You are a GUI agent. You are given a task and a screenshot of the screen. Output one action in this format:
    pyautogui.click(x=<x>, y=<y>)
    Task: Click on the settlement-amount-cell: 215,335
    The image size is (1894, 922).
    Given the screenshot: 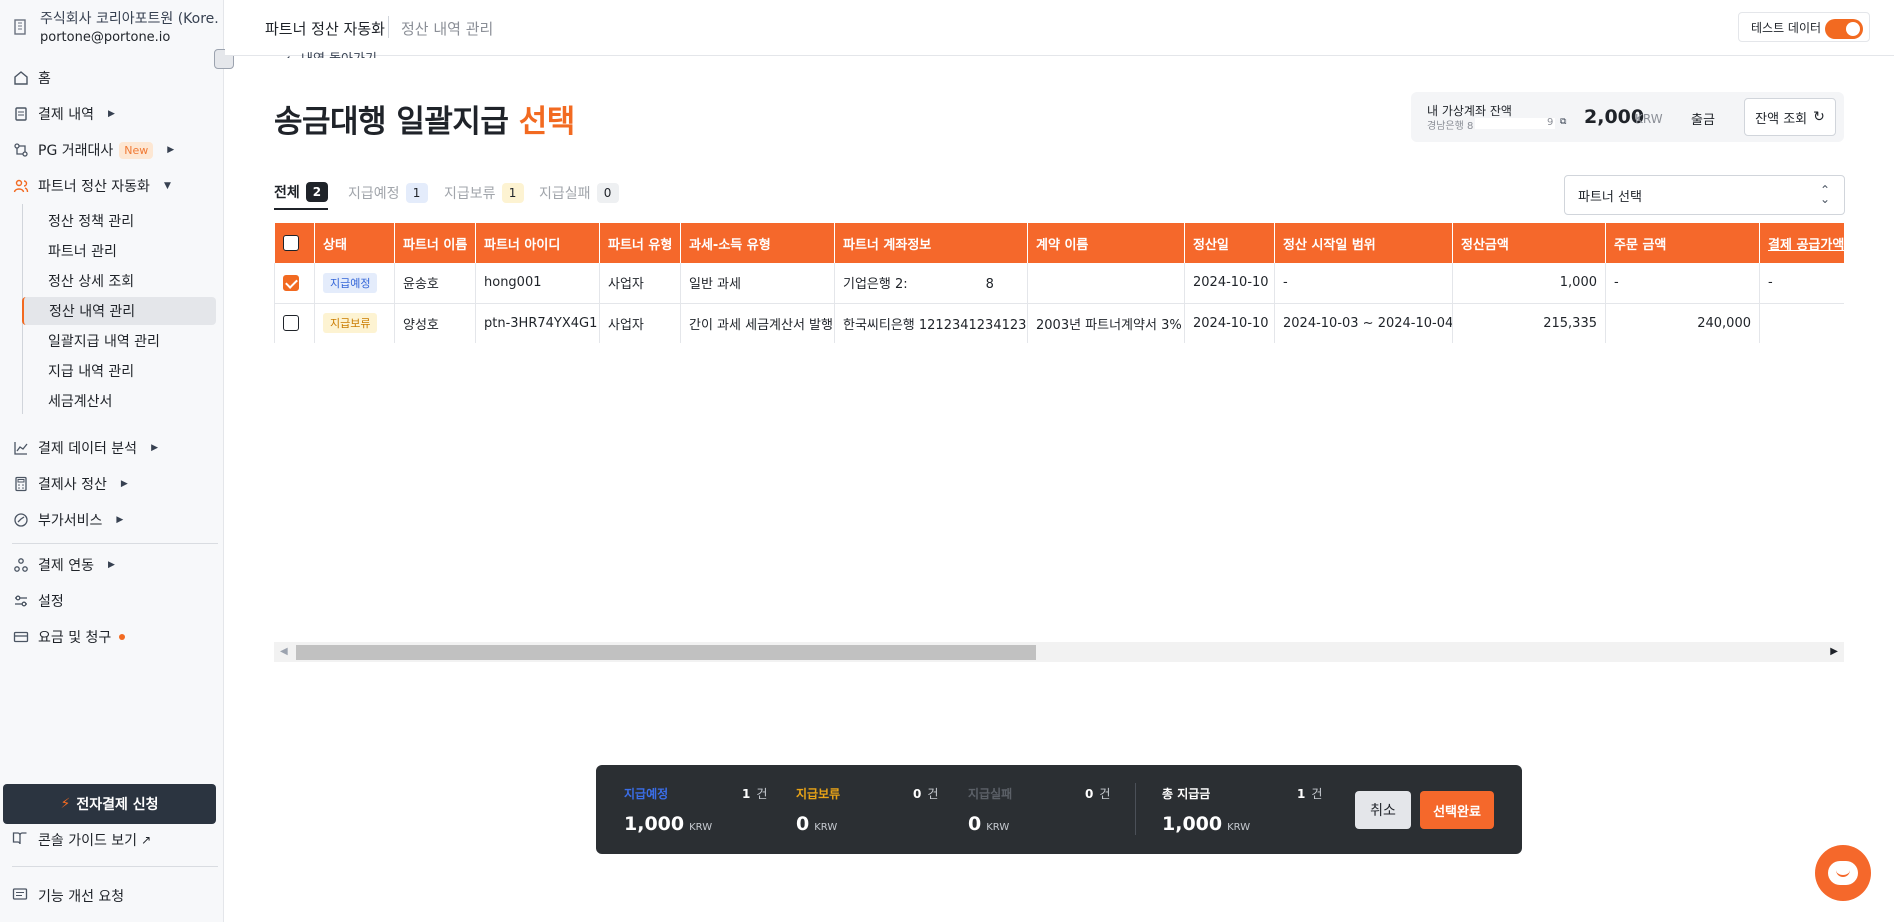 What is the action you would take?
    pyautogui.click(x=1529, y=323)
    